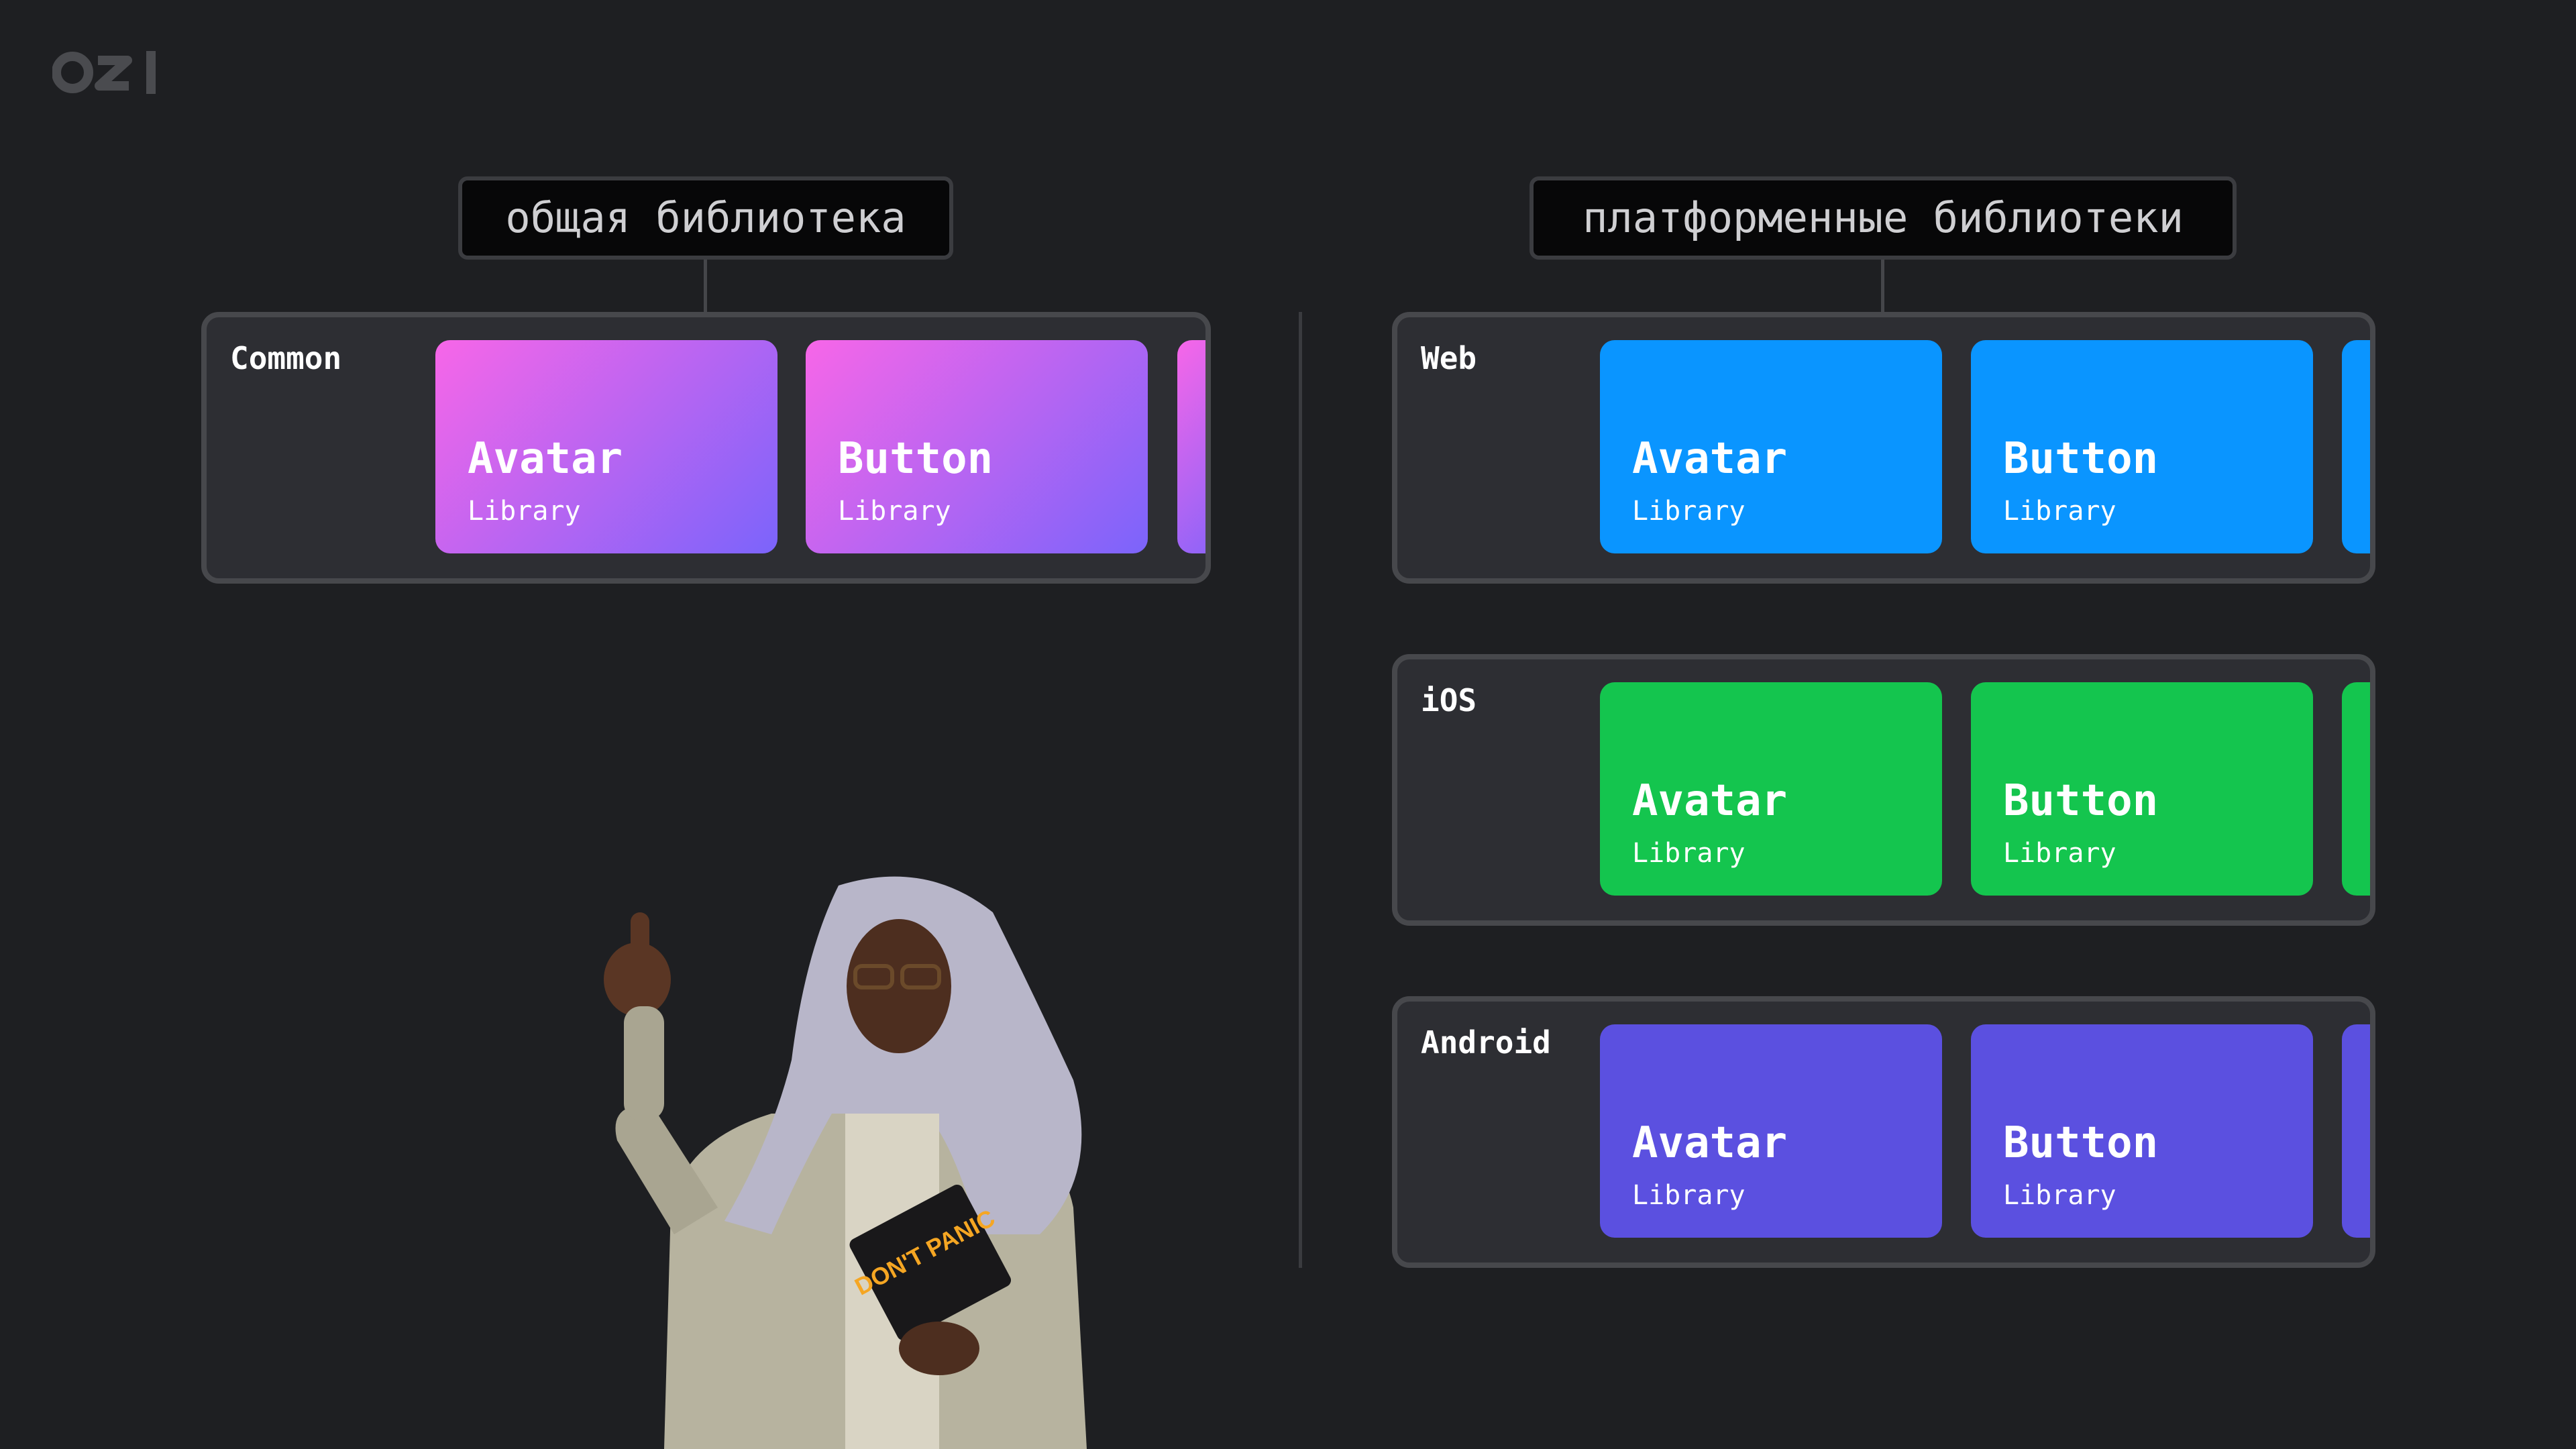  I want to click on panel-name: iOS, so click(1449, 700).